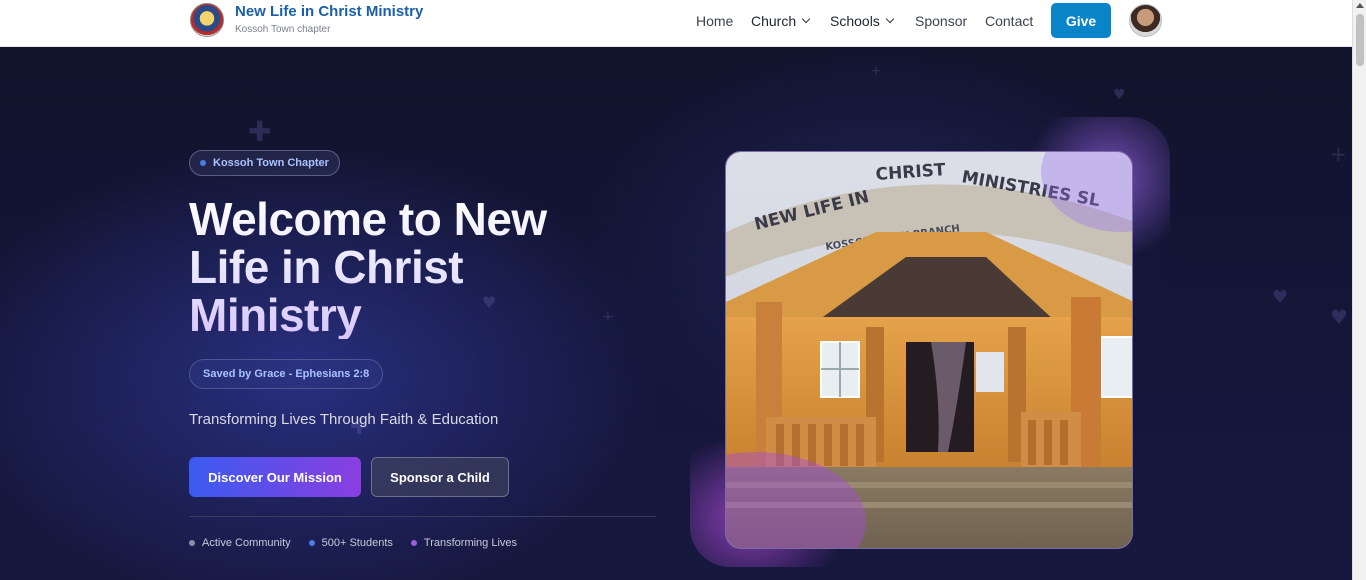 The height and width of the screenshot is (580, 1366). I want to click on nav-home-link: Home, so click(714, 21).